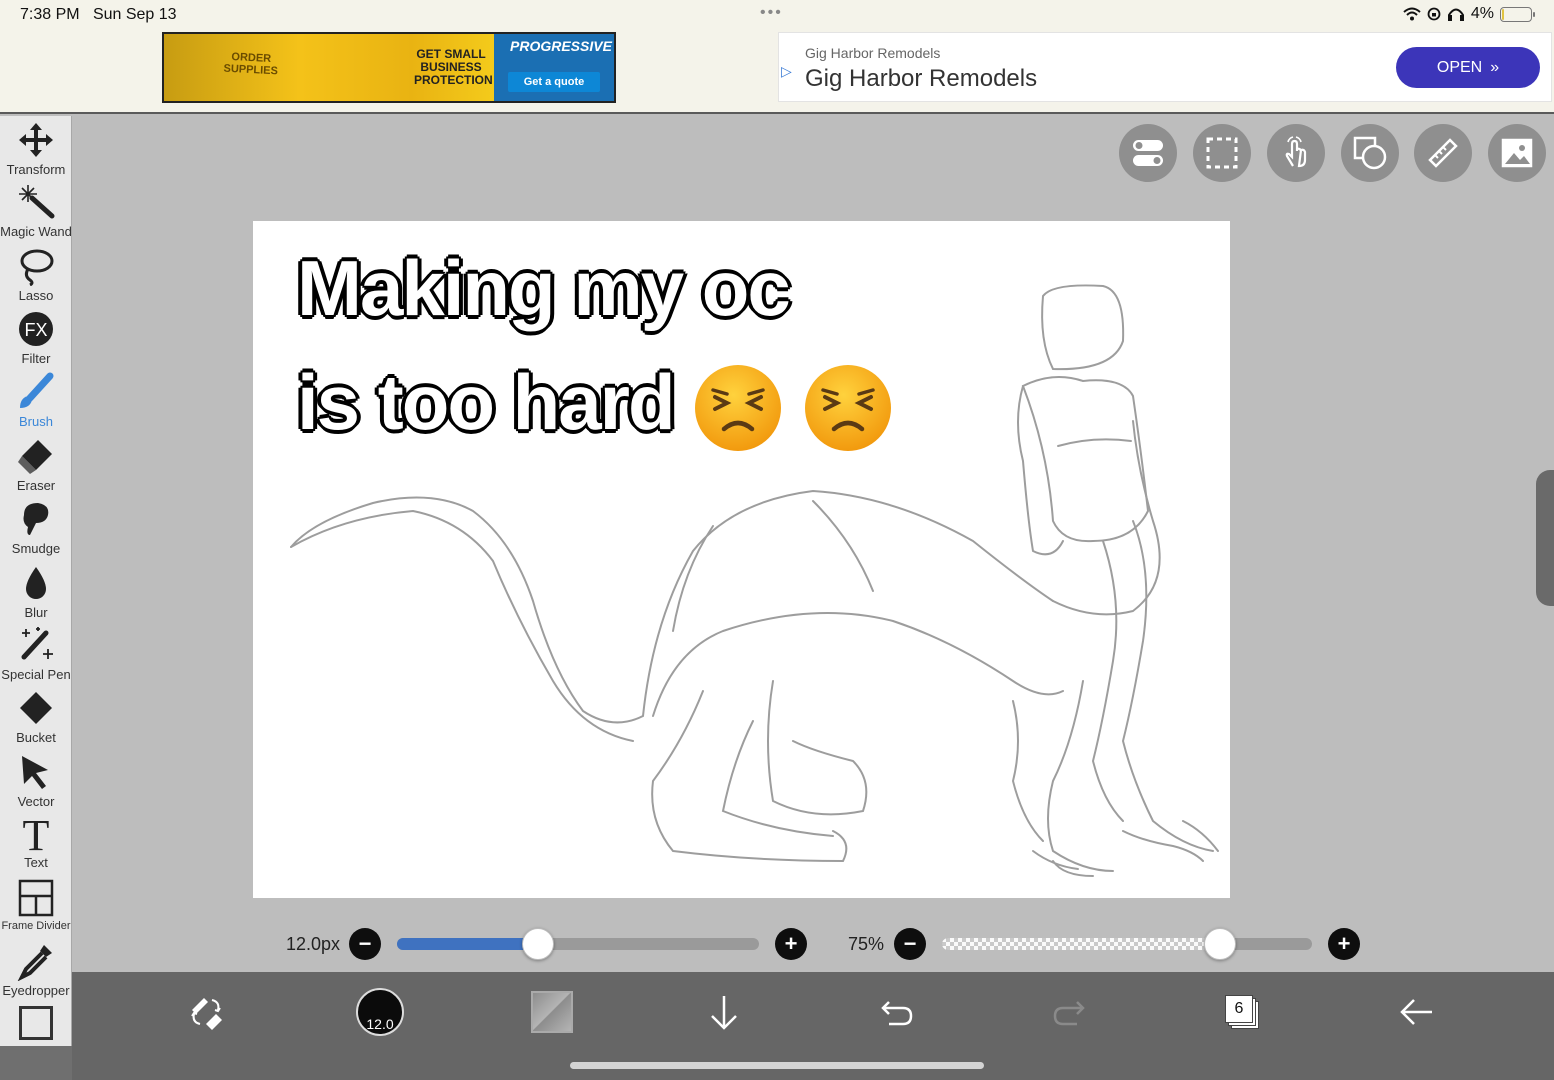 Image resolution: width=1554 pixels, height=1080 pixels. I want to click on opacity-fill, so click(1081, 944).